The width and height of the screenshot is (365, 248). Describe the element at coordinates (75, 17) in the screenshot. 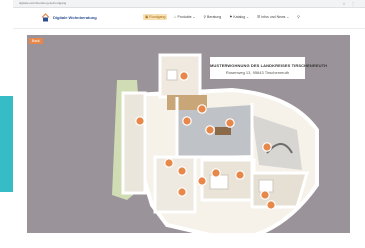

I see `brand-name: Digitale Wohnberatung` at that location.